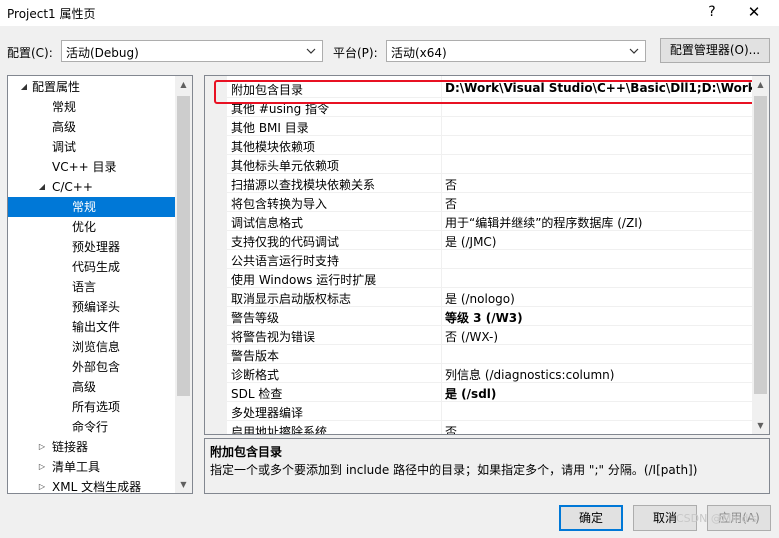  I want to click on property-name: 将警告视为错误, so click(273, 337).